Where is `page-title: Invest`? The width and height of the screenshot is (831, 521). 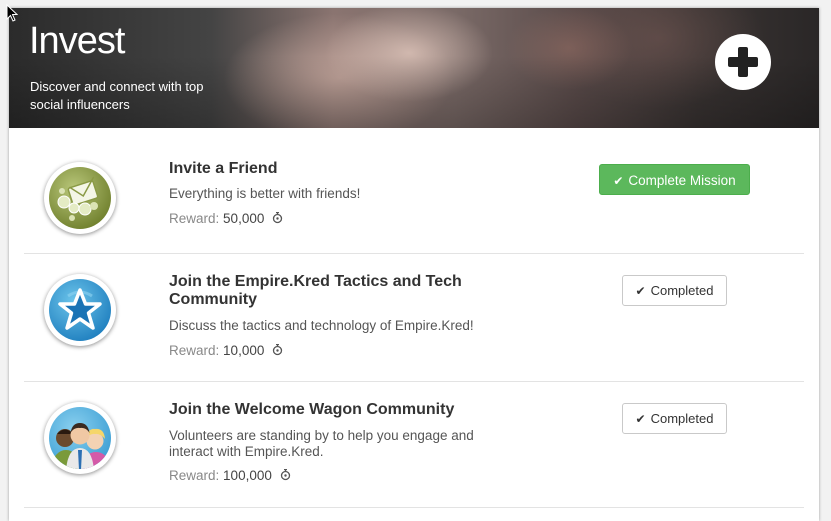 page-title: Invest is located at coordinates (77, 41).